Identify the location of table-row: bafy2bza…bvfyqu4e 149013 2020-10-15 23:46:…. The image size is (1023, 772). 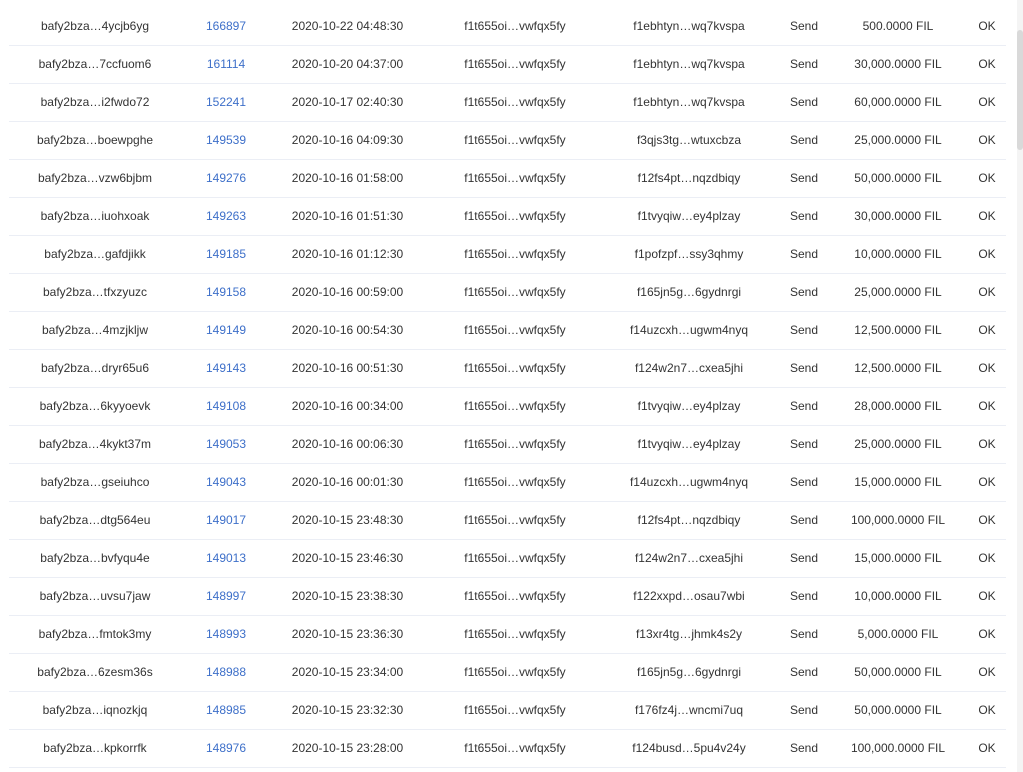
(507, 559).